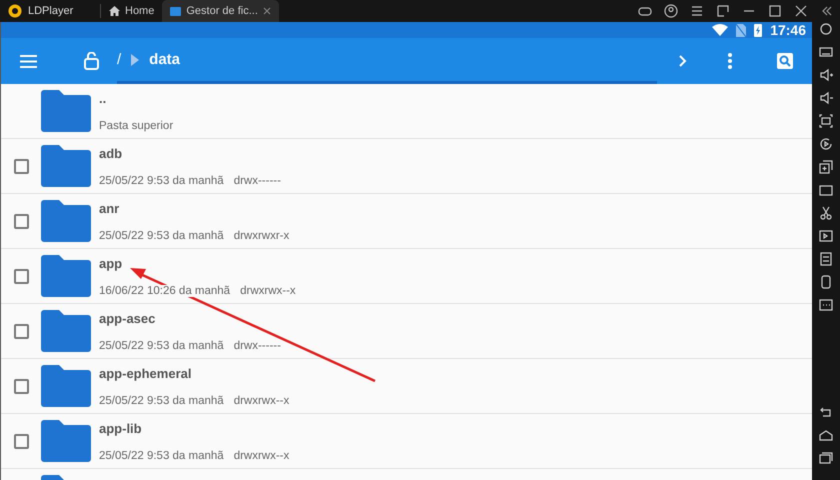  What do you see at coordinates (194, 428) in the screenshot?
I see `folder-name: app-lib` at bounding box center [194, 428].